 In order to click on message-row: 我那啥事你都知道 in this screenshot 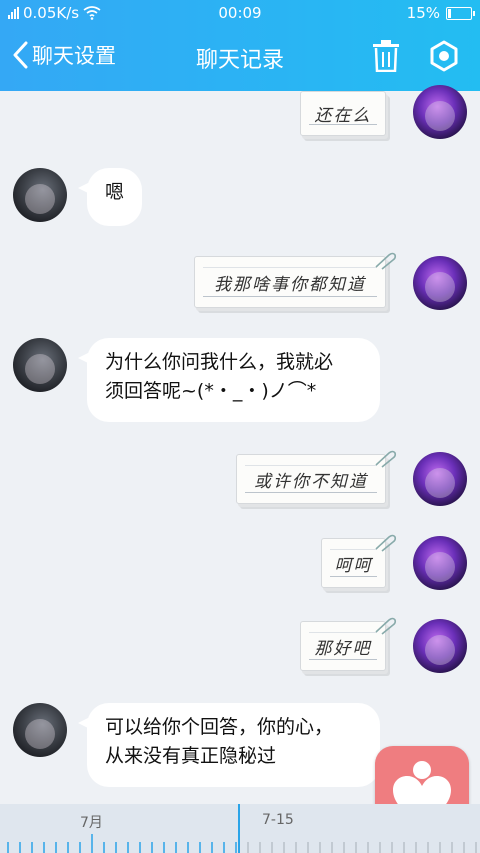, I will do `click(240, 283)`.